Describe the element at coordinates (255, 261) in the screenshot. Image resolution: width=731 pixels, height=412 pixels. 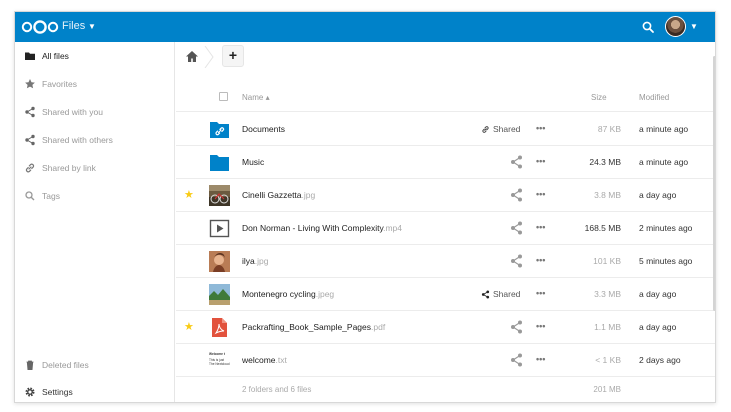
I see `file-name: ilya.jpg` at that location.